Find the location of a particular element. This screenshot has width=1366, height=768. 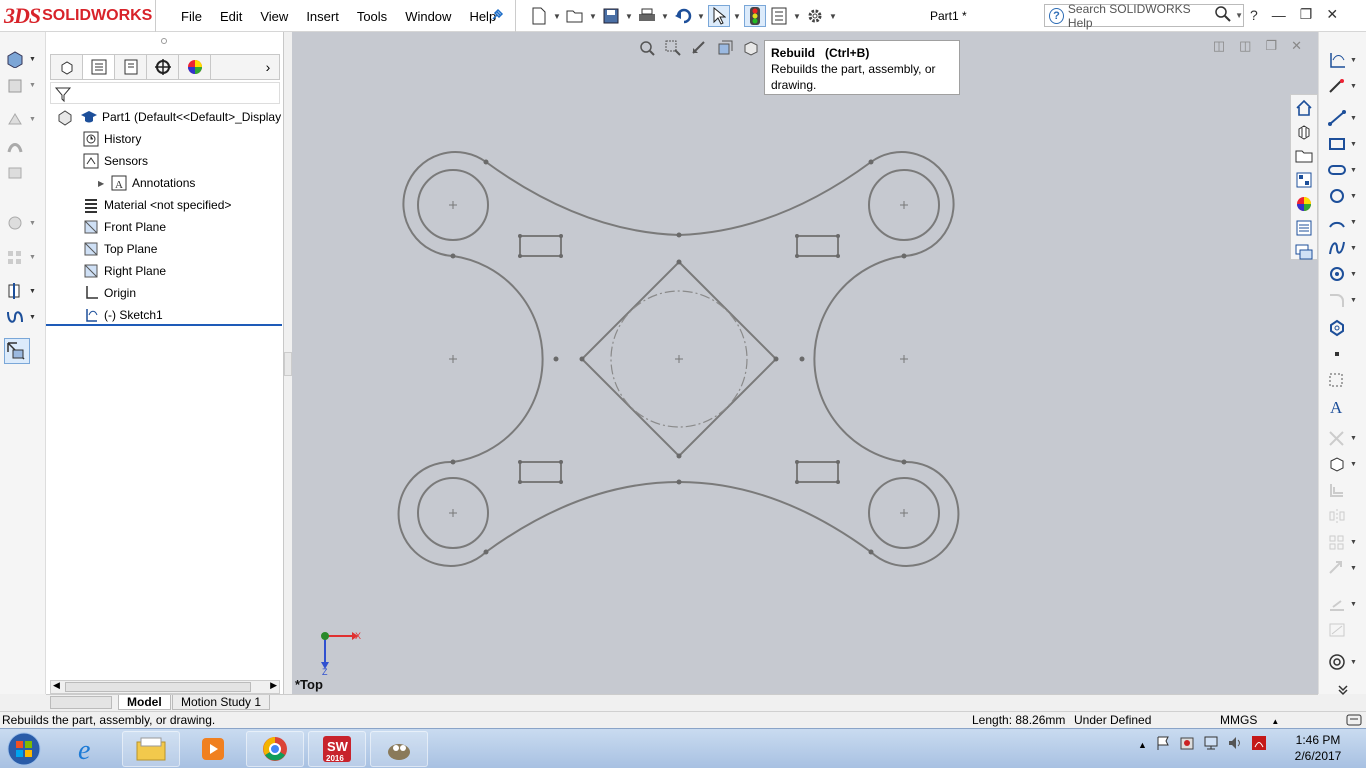

property-manager-tab-icon is located at coordinates (99, 67).